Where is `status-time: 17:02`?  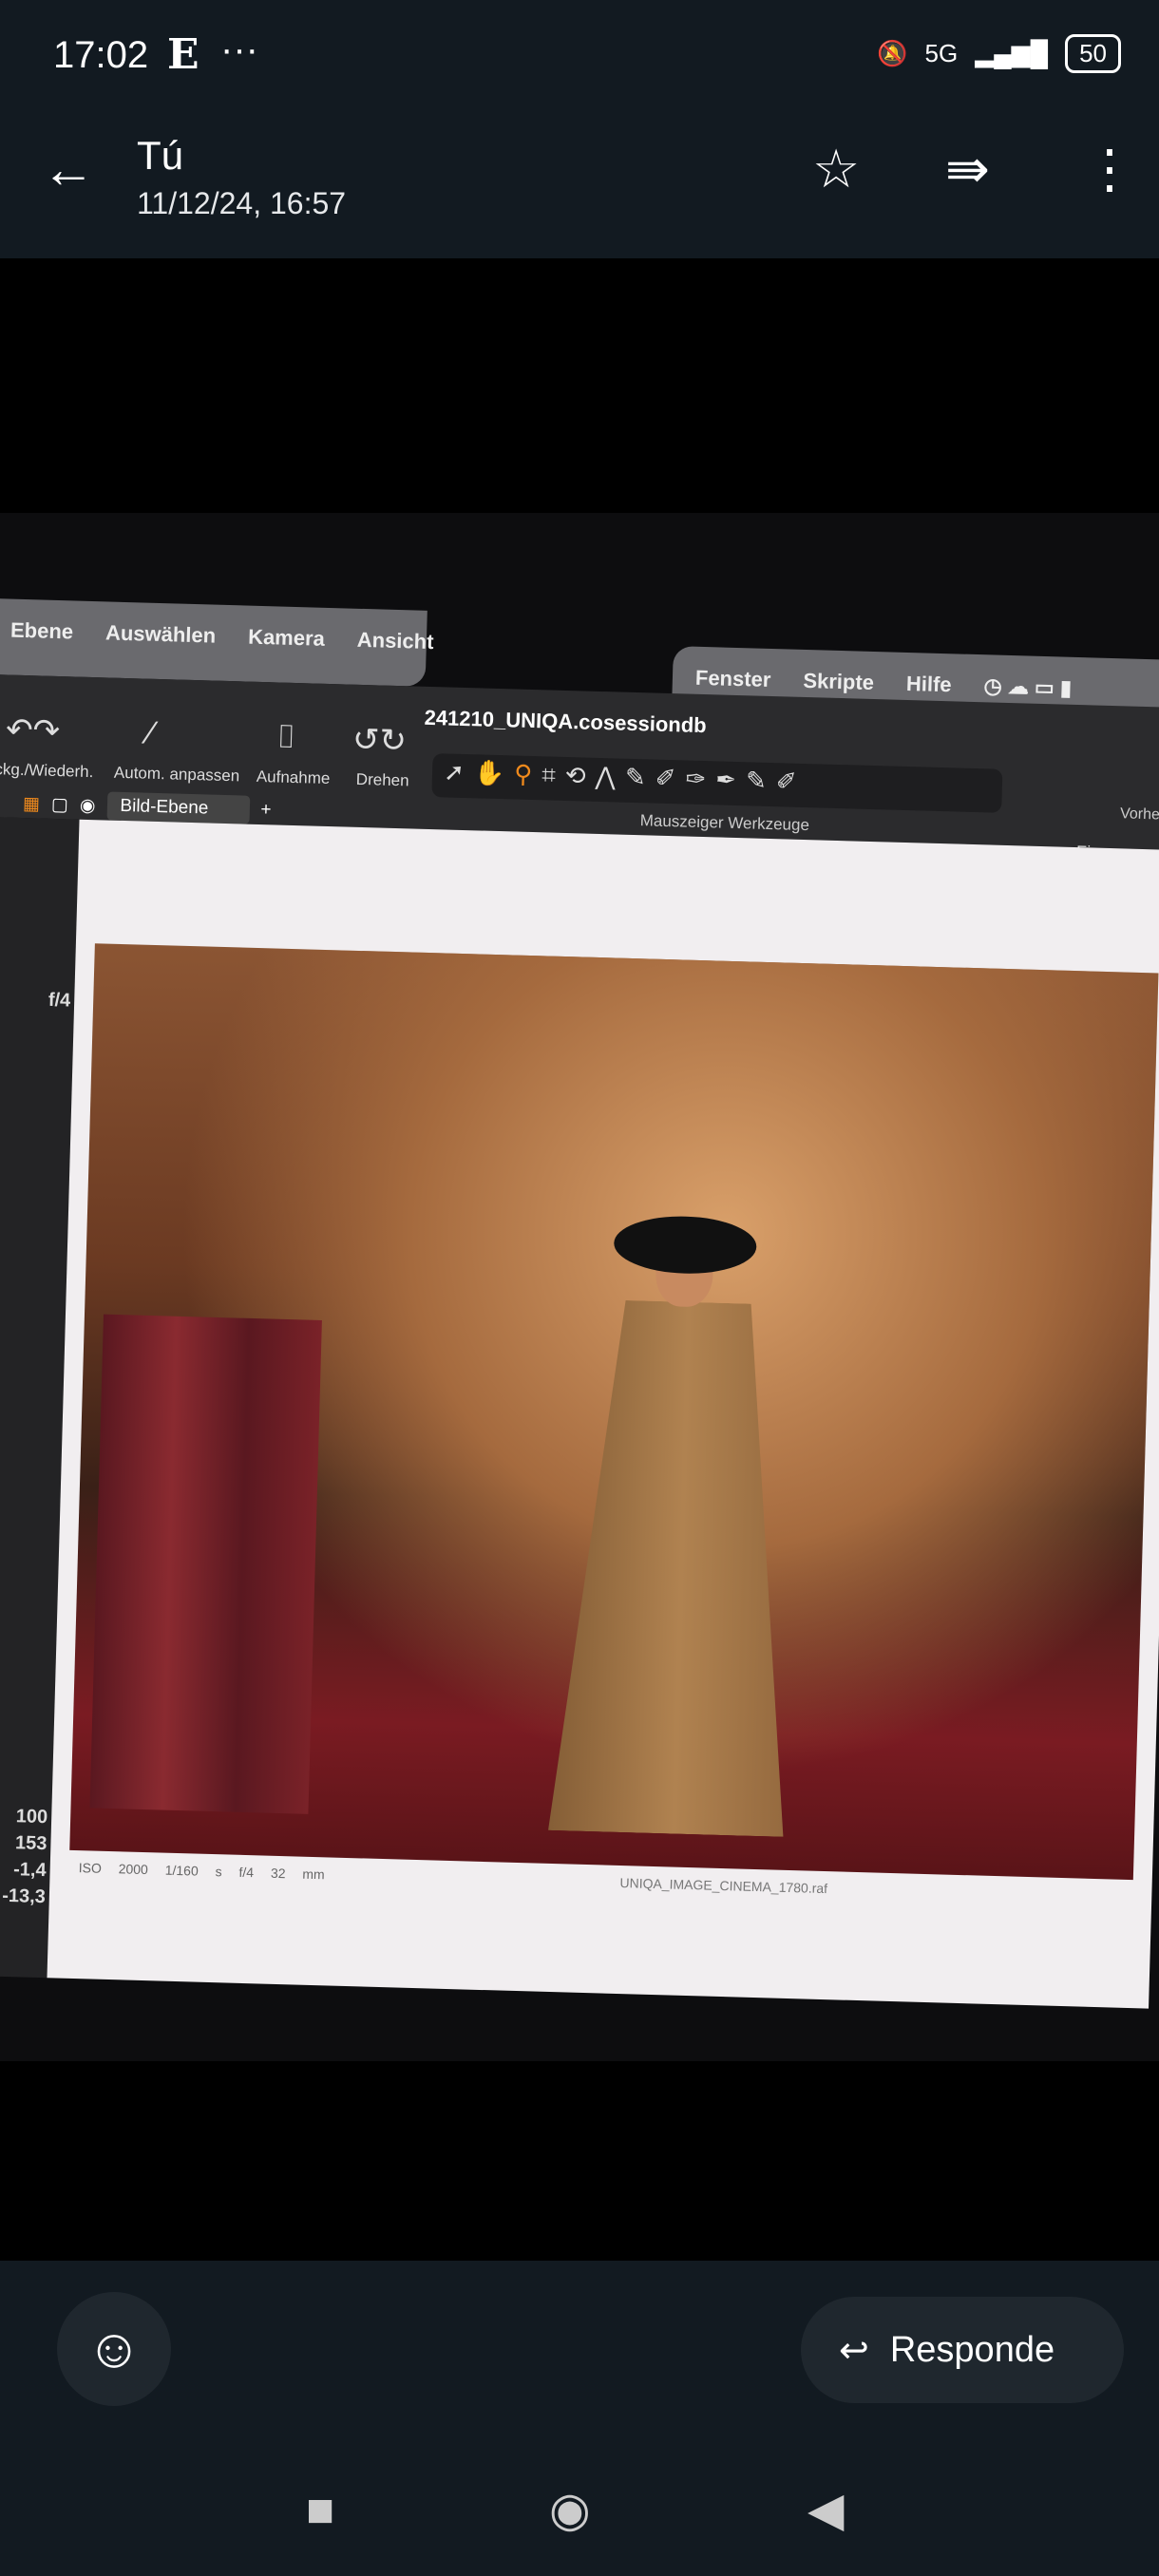 status-time: 17:02 is located at coordinates (101, 55).